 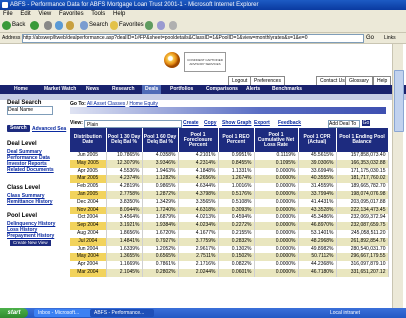 What do you see at coordinates (362, 202) in the screenshot?
I see `table-cell: 203,095,017.88` at bounding box center [362, 202].